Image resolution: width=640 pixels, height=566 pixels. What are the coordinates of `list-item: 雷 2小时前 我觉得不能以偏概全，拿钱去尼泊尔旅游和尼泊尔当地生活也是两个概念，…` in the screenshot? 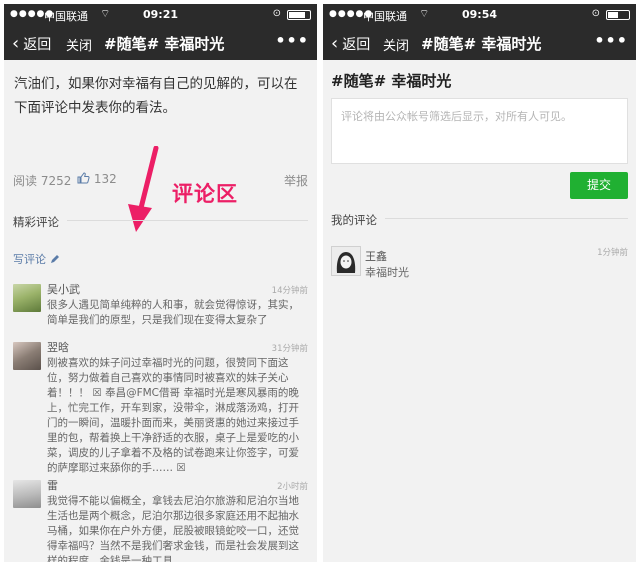 It's located at (160, 520).